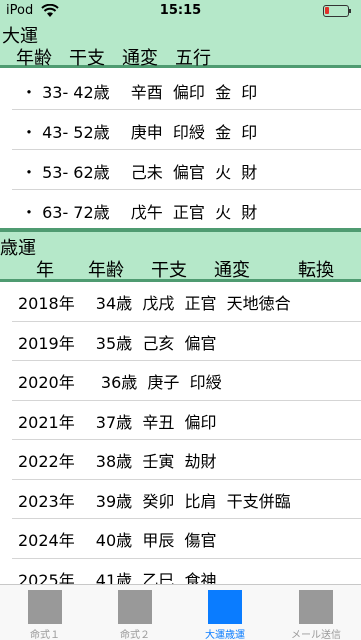 The height and width of the screenshot is (640, 361). I want to click on tab-label: 命式２, so click(135, 635).